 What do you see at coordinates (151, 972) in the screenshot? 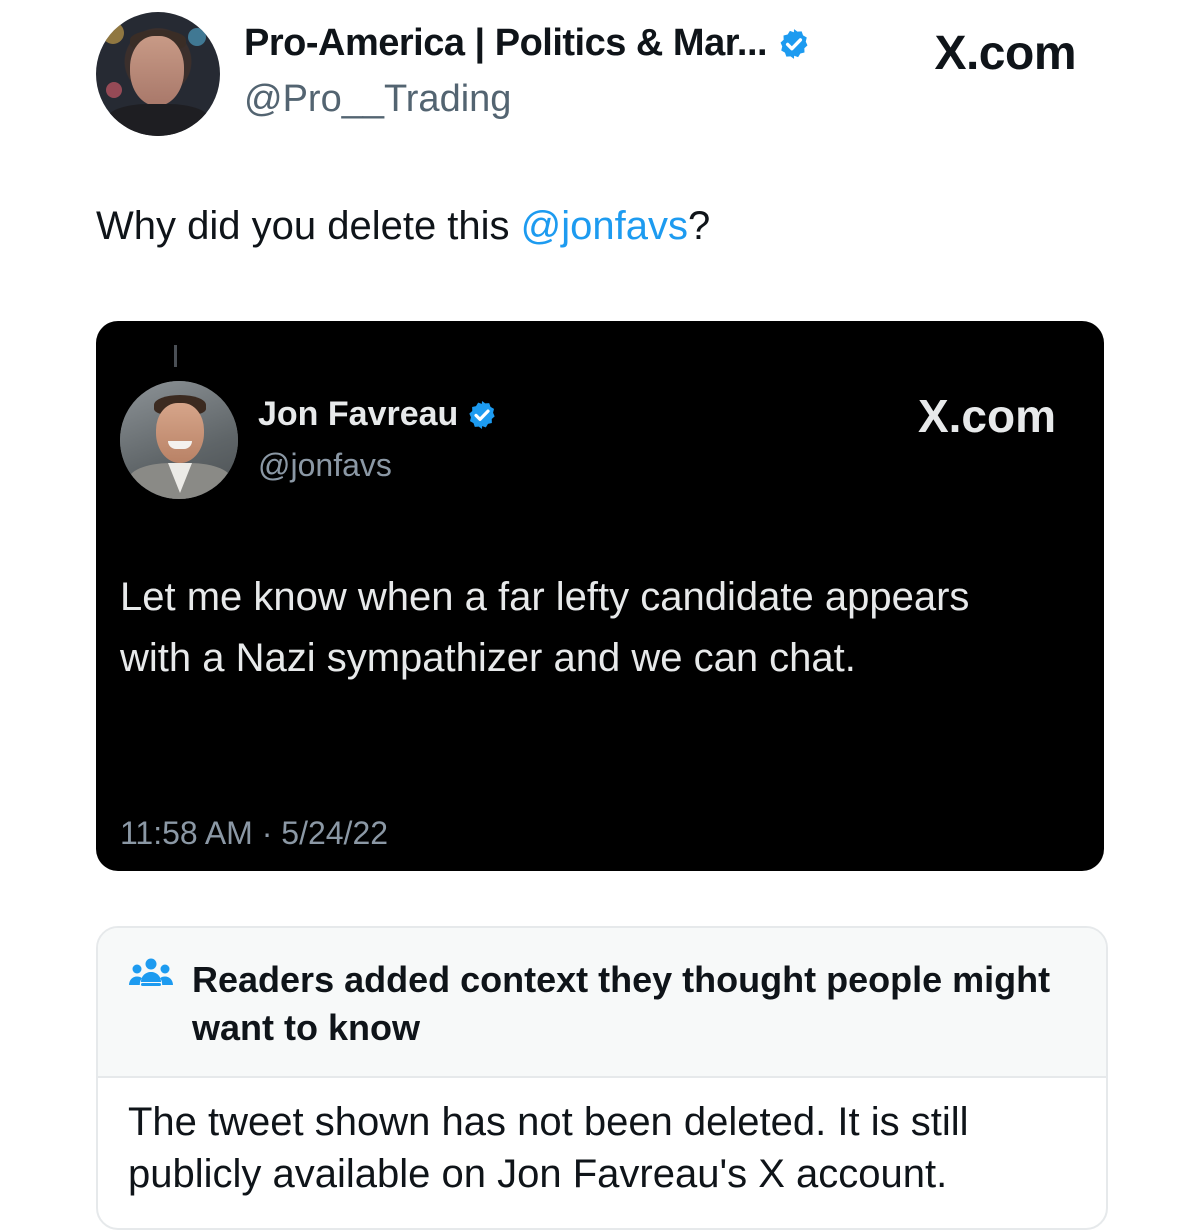
I see `people-icon` at bounding box center [151, 972].